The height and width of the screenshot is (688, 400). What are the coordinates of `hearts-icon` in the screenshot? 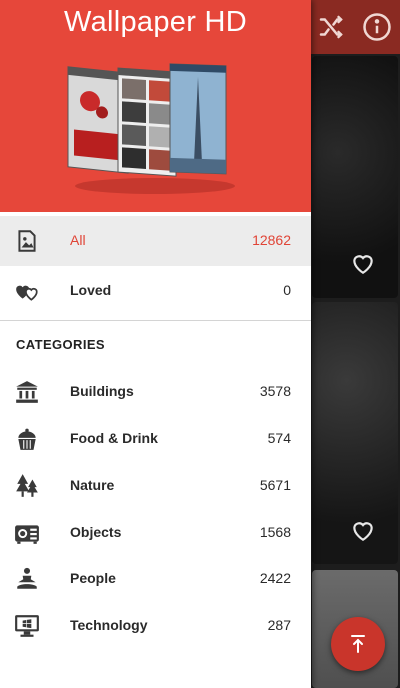 It's located at (27, 291).